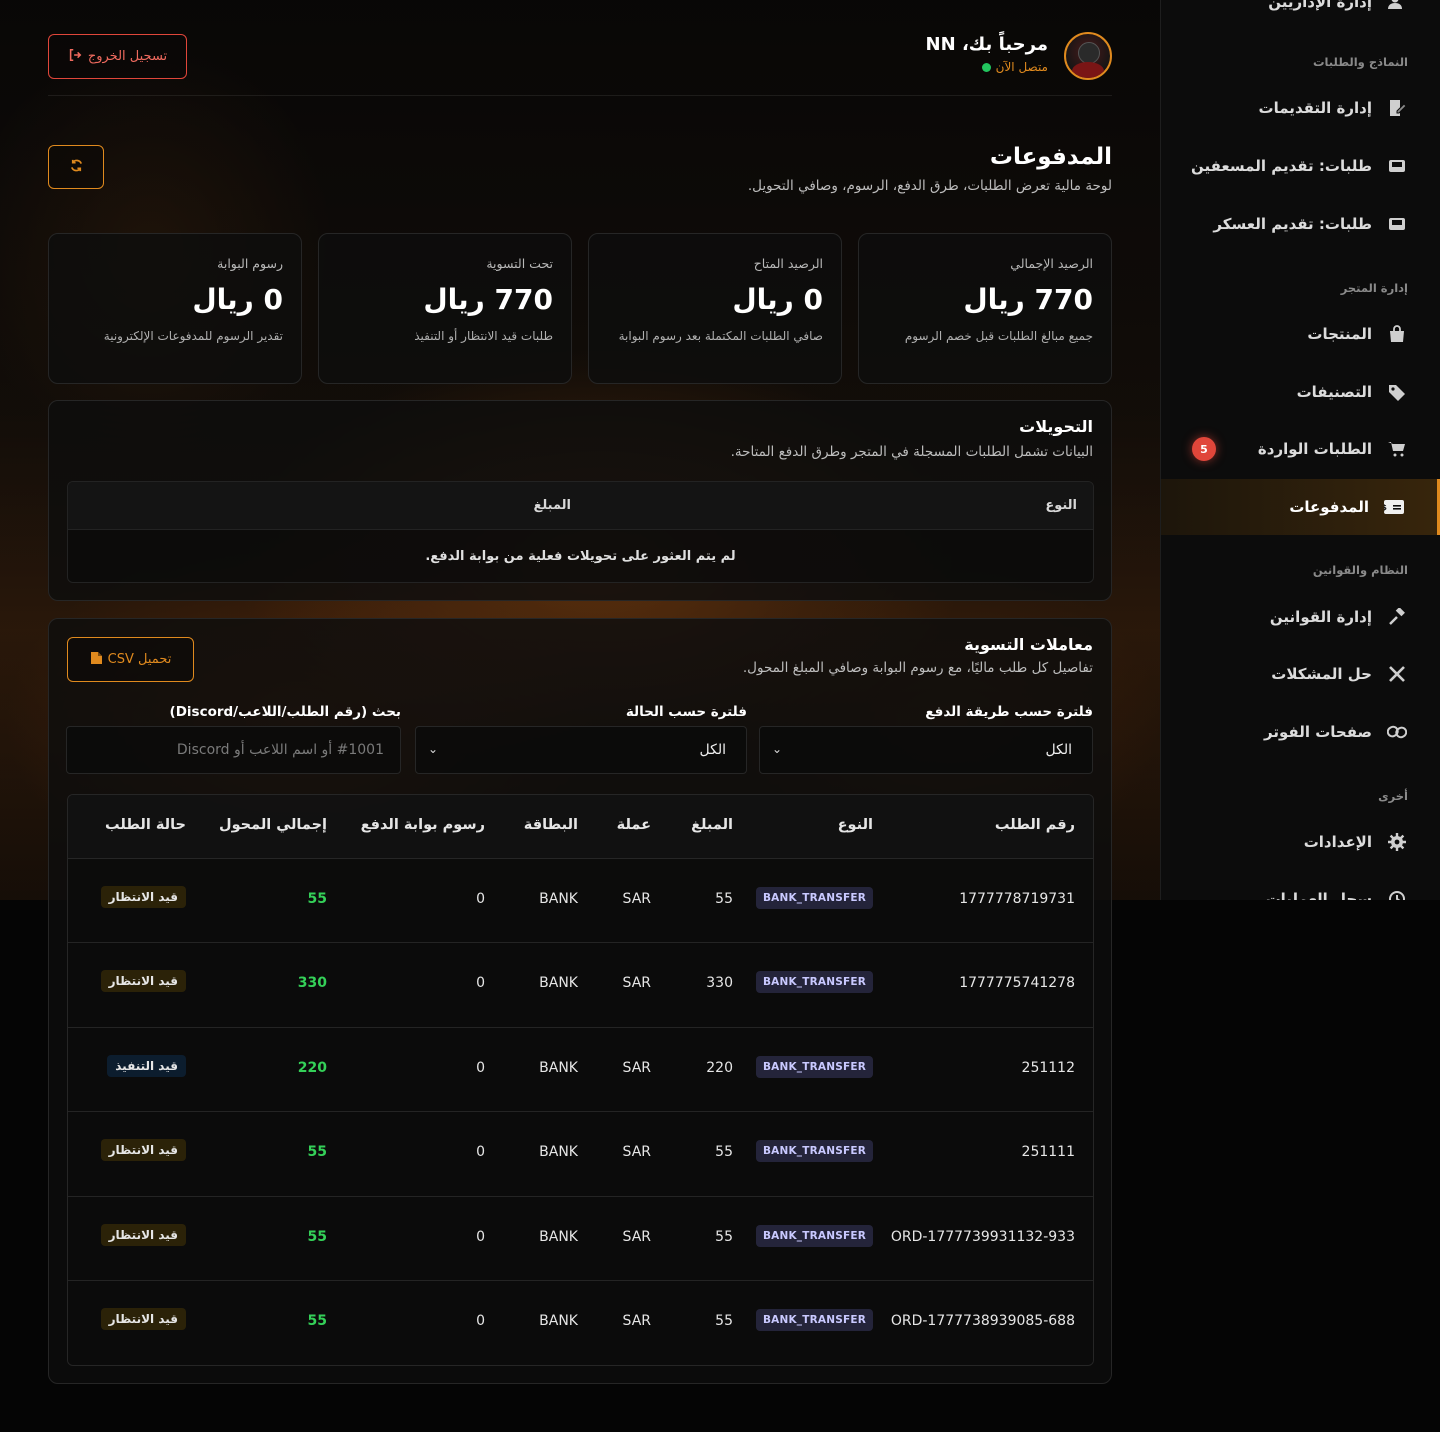 The image size is (1440, 1432). What do you see at coordinates (1021, 67) in the screenshot?
I see `status-label: متصل الآن` at bounding box center [1021, 67].